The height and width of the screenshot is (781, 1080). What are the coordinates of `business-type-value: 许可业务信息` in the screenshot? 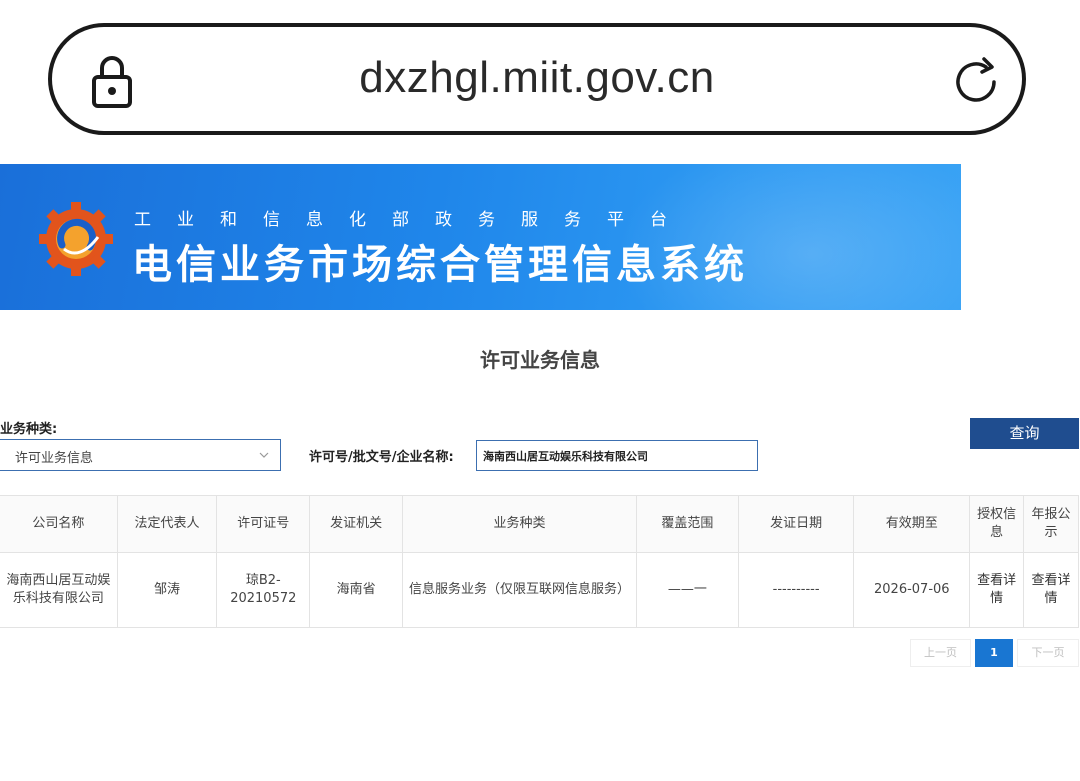 It's located at (54, 458).